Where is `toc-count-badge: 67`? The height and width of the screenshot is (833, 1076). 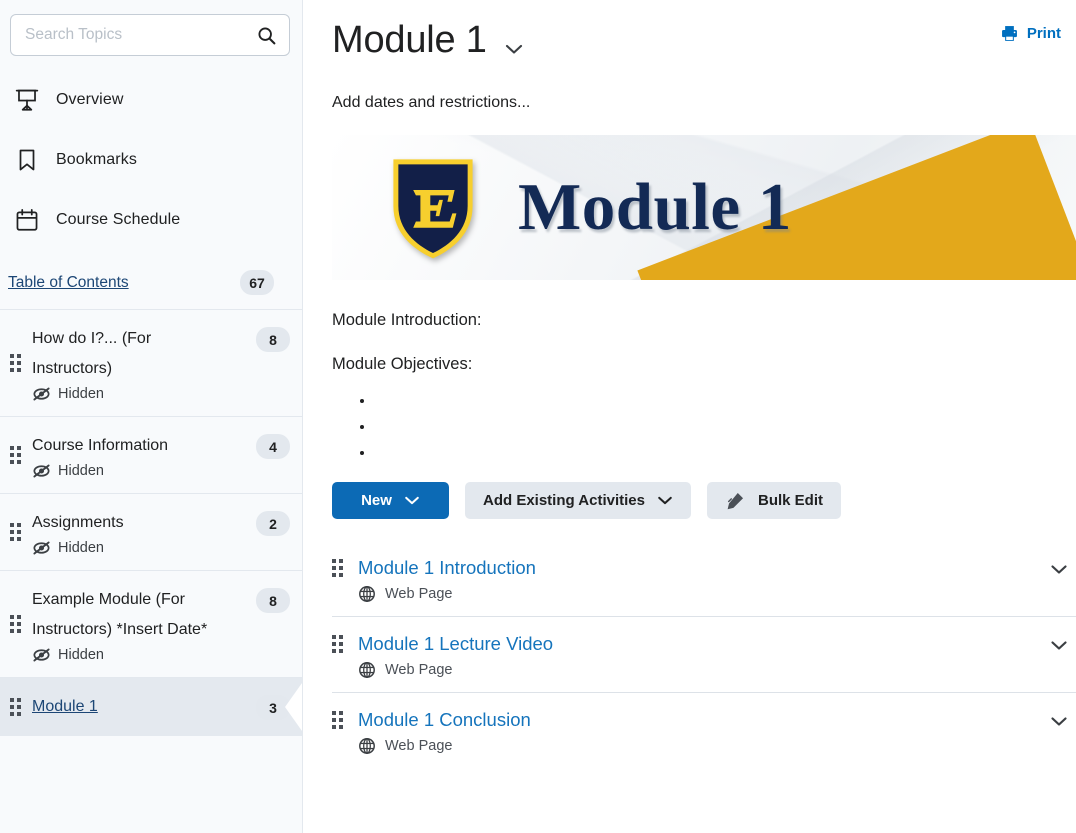 toc-count-badge: 67 is located at coordinates (257, 282).